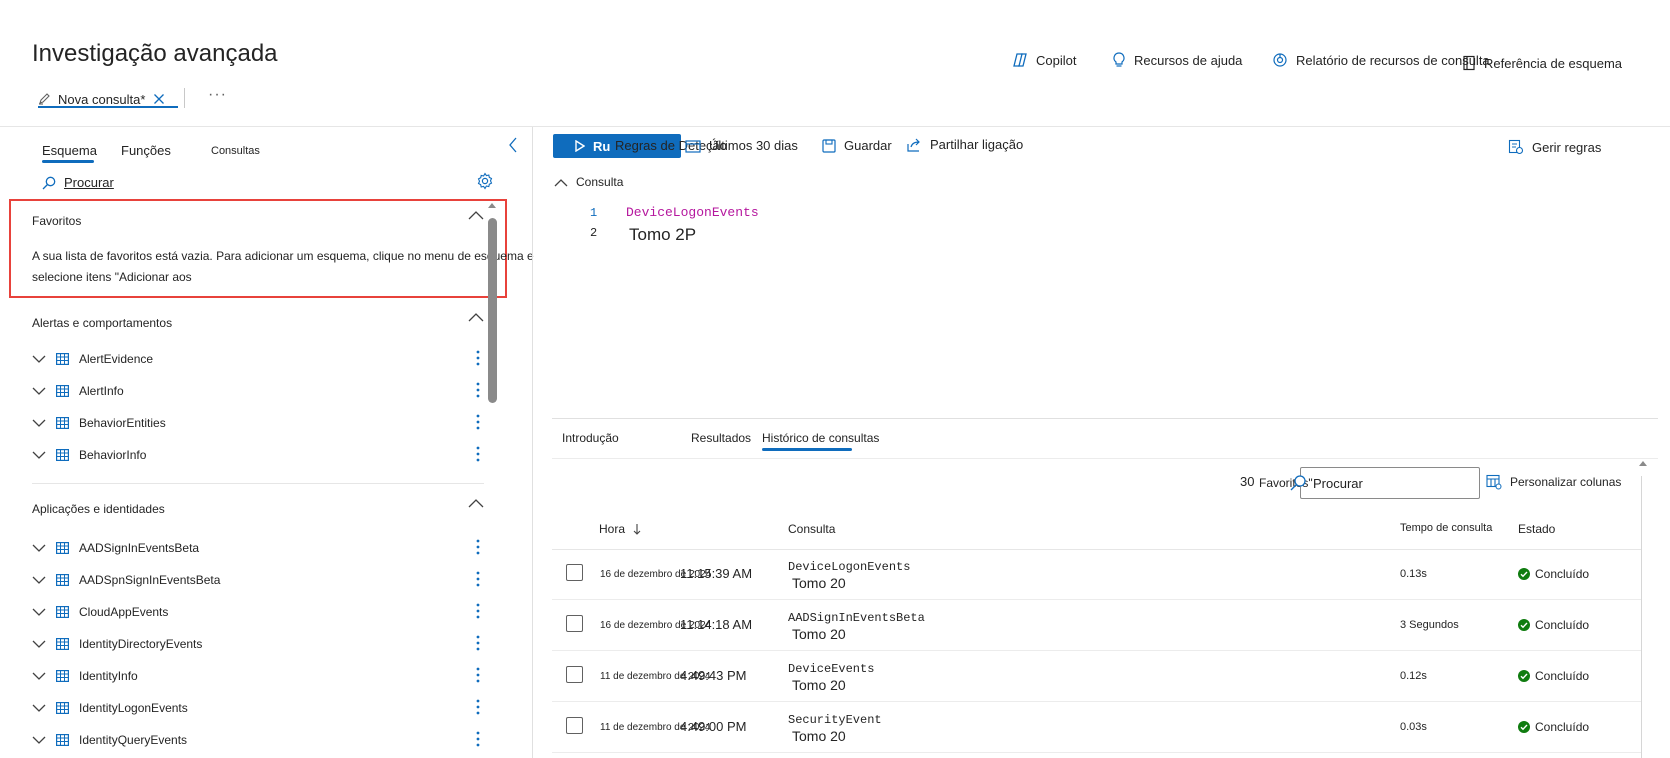  I want to click on favorites-title: Favoritos, so click(57, 221).